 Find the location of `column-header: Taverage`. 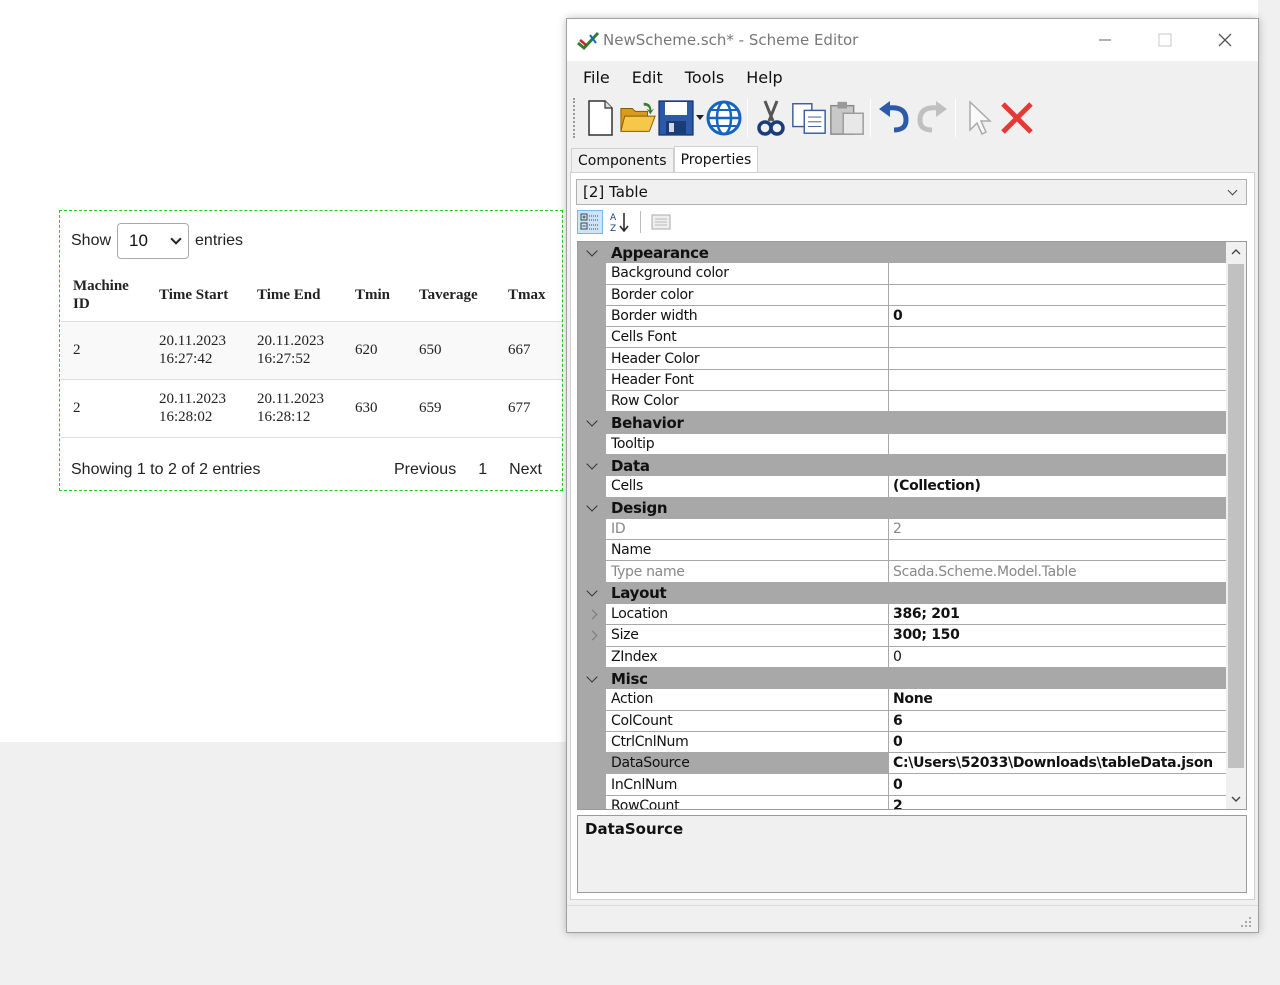

column-header: Taverage is located at coordinates (451, 295).